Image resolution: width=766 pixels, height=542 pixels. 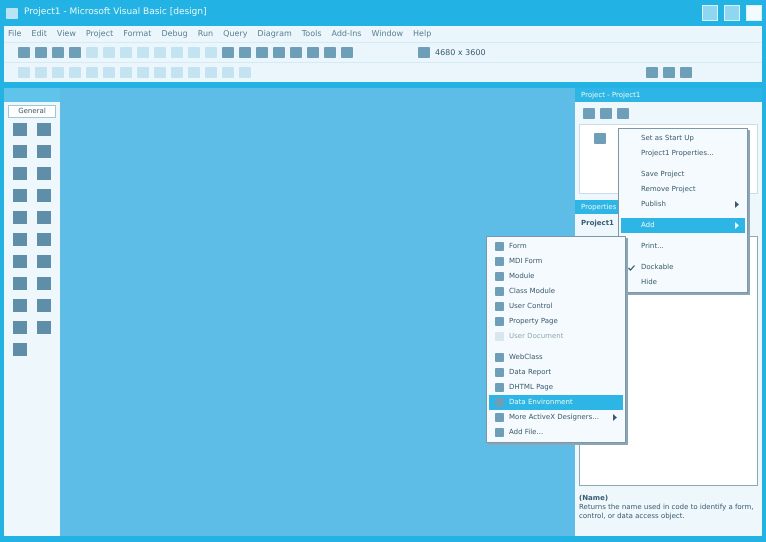 What do you see at coordinates (631, 267) in the screenshot?
I see `checkmark-icon` at bounding box center [631, 267].